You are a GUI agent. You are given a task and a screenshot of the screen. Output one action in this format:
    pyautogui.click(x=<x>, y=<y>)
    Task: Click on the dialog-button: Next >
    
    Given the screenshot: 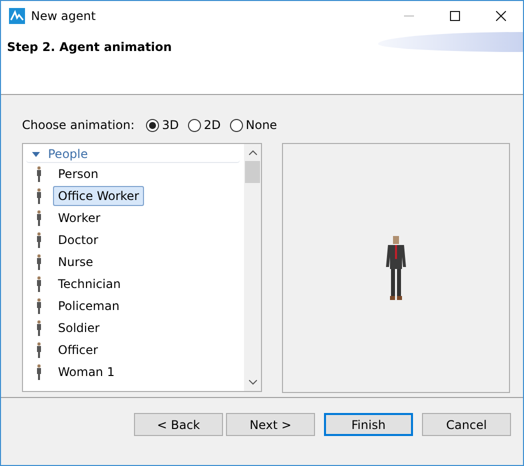 What is the action you would take?
    pyautogui.click(x=270, y=424)
    